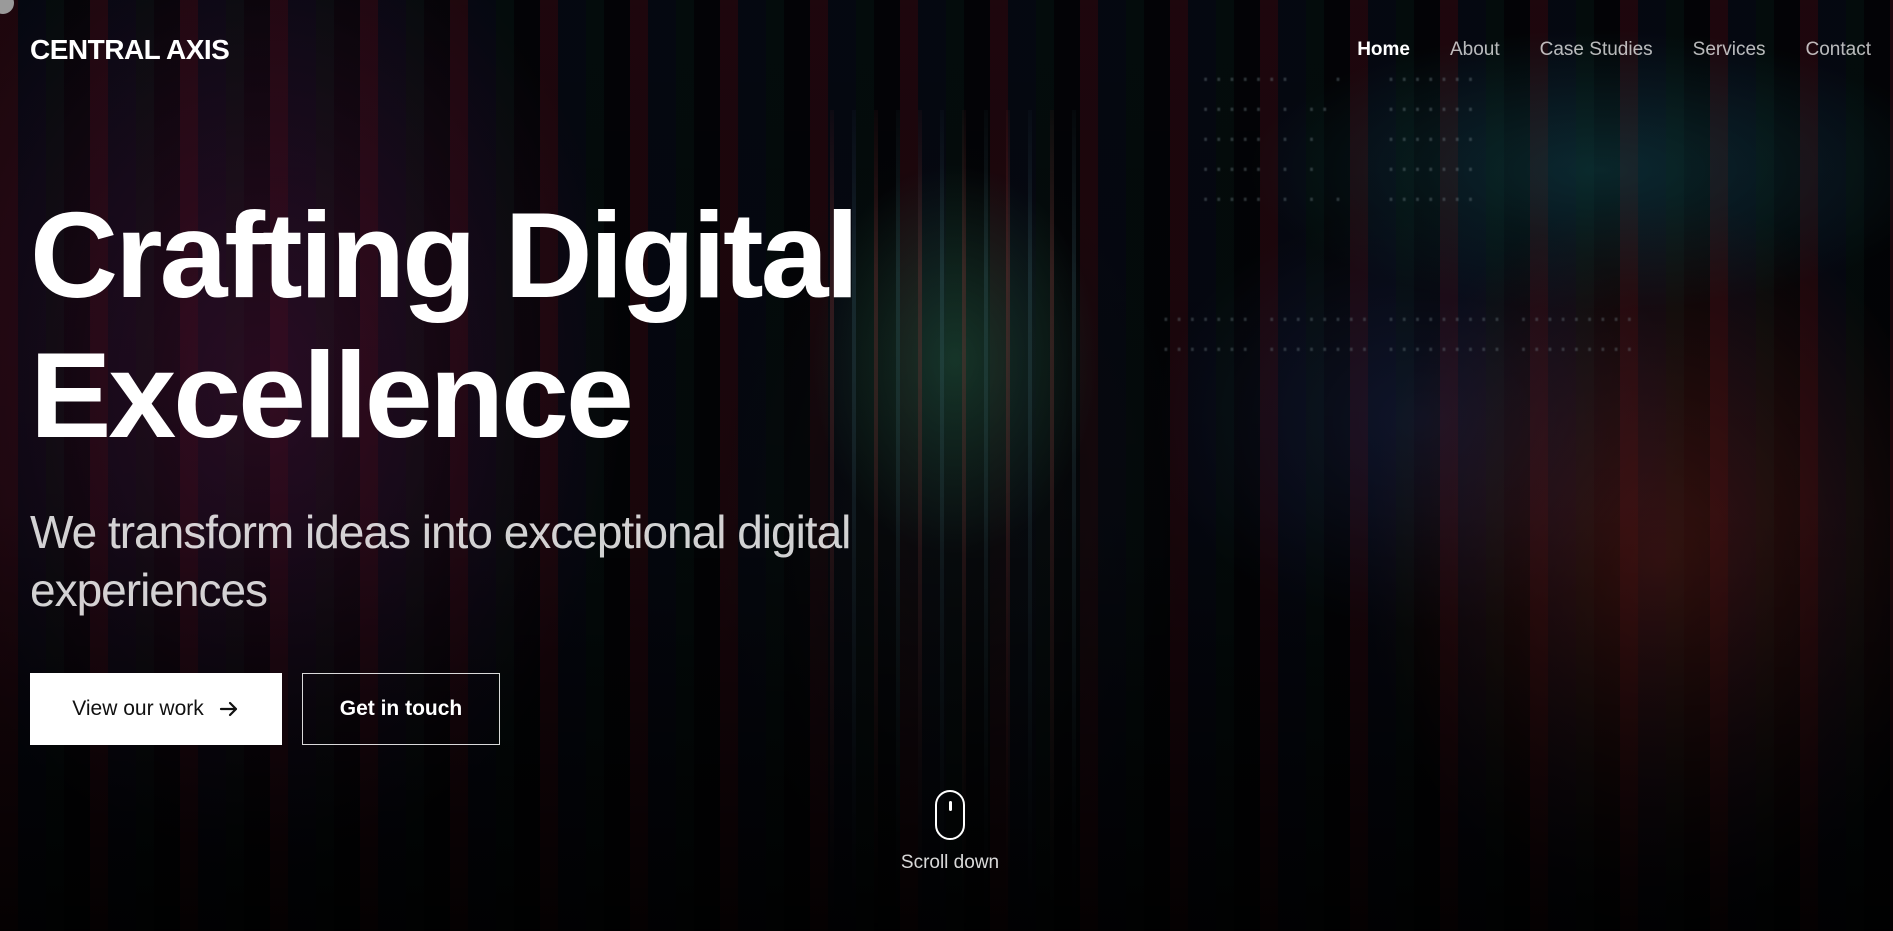  I want to click on get-in-touch-button: Get in touch, so click(401, 709).